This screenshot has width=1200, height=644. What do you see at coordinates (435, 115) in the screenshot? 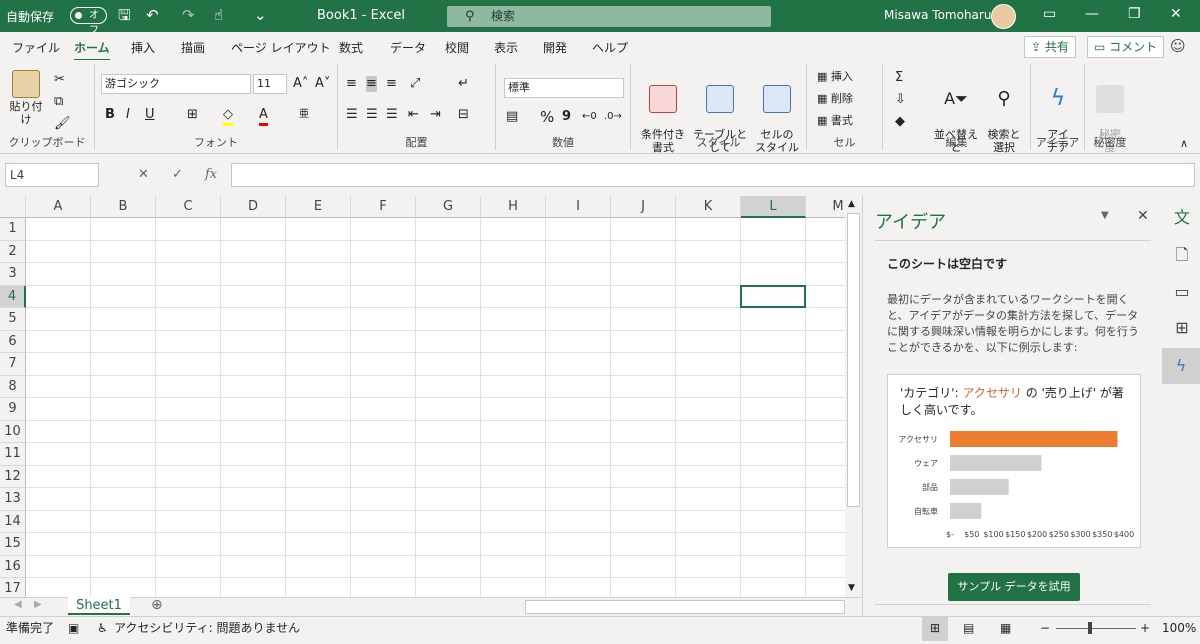
I see `increase-indent-icon: ⇥` at bounding box center [435, 115].